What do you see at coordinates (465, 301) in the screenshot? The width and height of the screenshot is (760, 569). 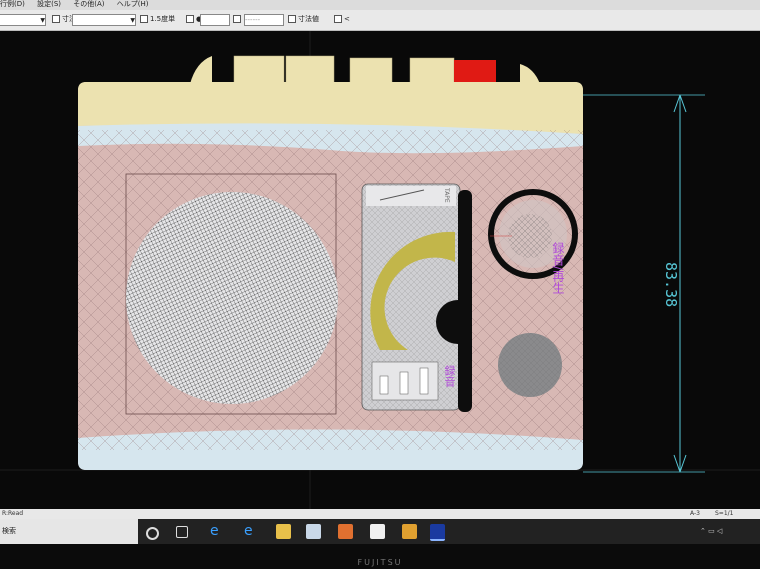 I see `side-slider` at bounding box center [465, 301].